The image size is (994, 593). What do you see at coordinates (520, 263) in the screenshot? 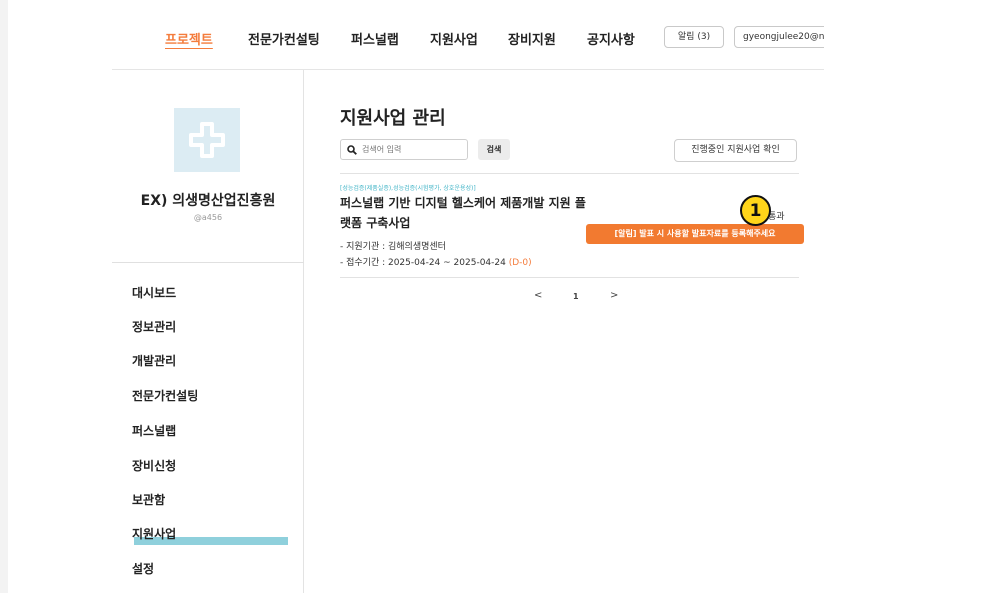
I see `d-day-badge: (D-0)` at bounding box center [520, 263].